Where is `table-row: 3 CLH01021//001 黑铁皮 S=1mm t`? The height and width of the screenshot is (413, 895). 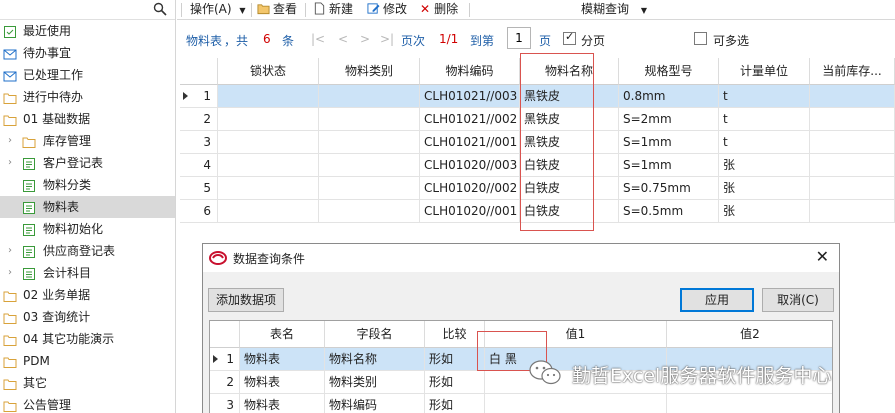
table-row: 3 CLH01021//001 黑铁皮 S=1mm t is located at coordinates (537, 142).